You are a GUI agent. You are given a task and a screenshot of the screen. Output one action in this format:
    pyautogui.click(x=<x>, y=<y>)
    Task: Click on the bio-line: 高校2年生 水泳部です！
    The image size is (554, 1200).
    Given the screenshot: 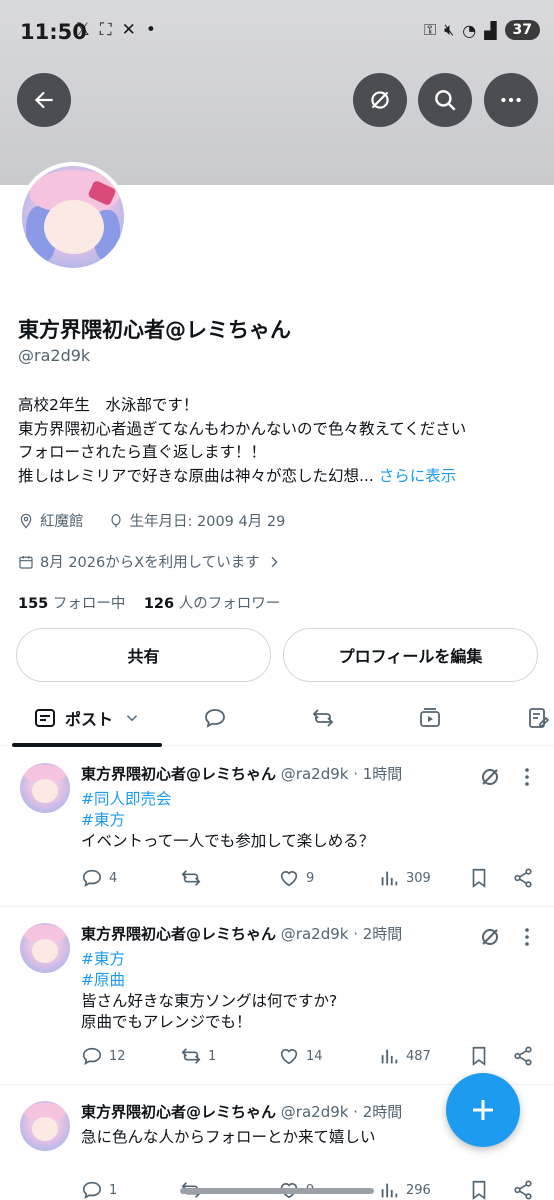 What is the action you would take?
    pyautogui.click(x=108, y=405)
    